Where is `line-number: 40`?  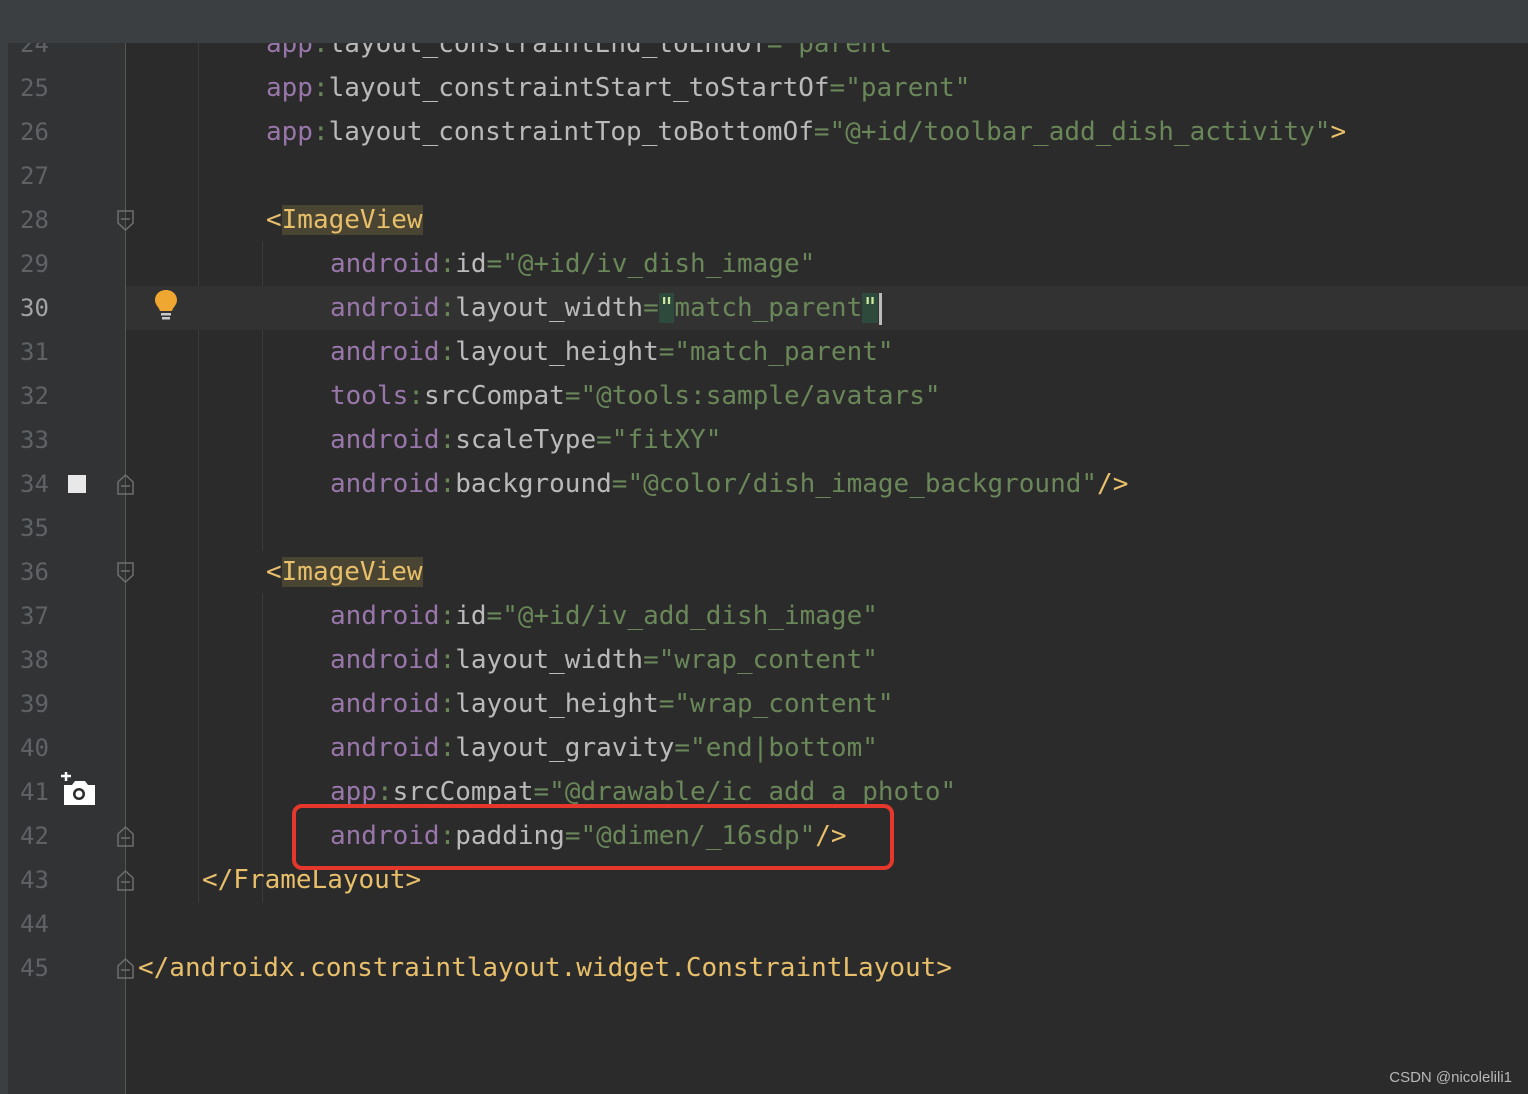
line-number: 40 is located at coordinates (50, 748).